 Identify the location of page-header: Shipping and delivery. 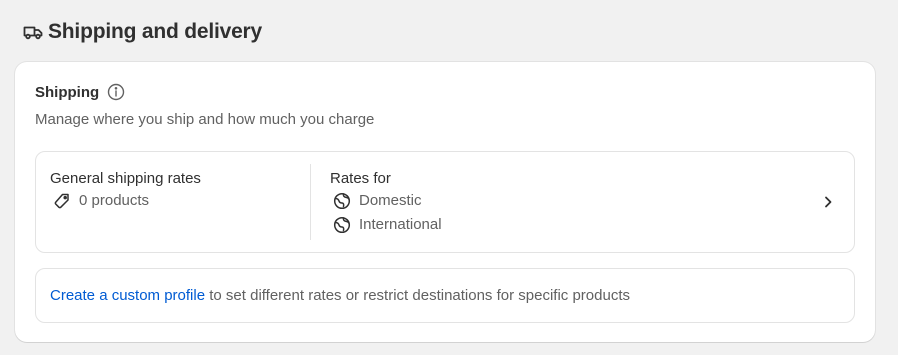
(142, 32).